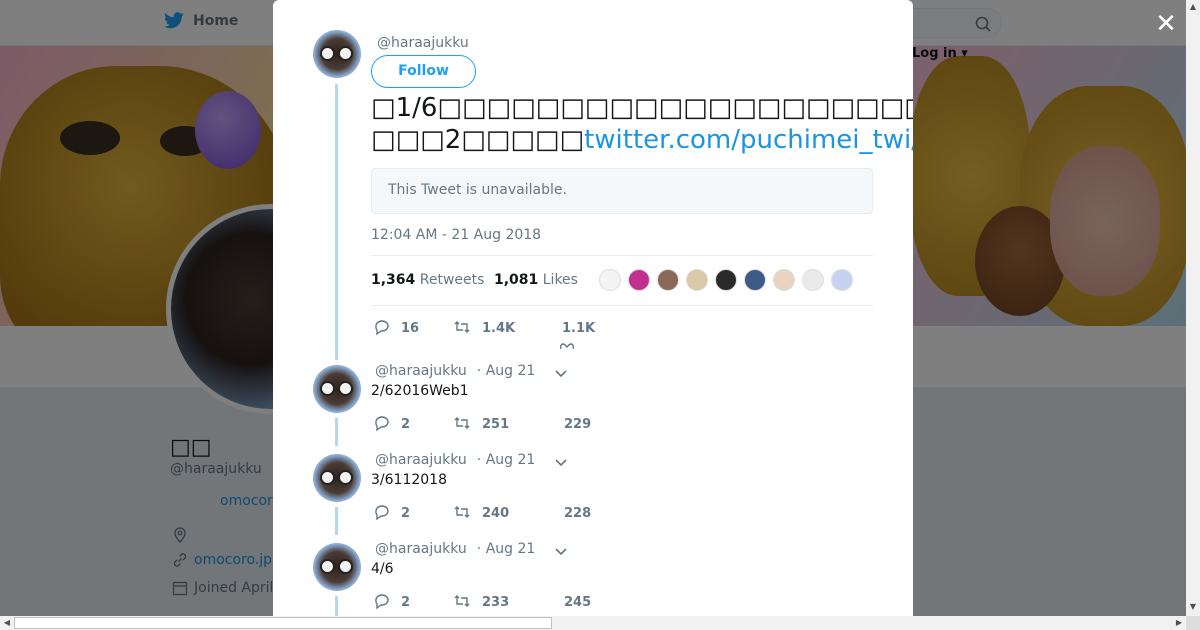  Describe the element at coordinates (567, 346) in the screenshot. I see `like-icon` at that location.